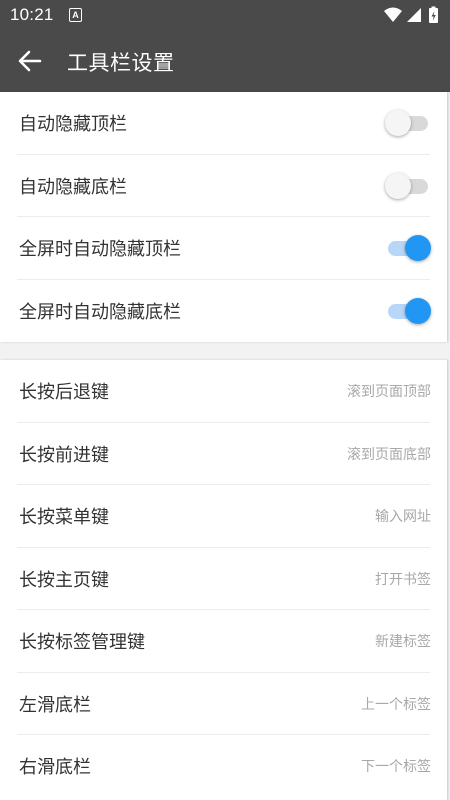 The width and height of the screenshot is (450, 800). Describe the element at coordinates (82, 643) in the screenshot. I see `option-label: 长按标签管理键` at that location.